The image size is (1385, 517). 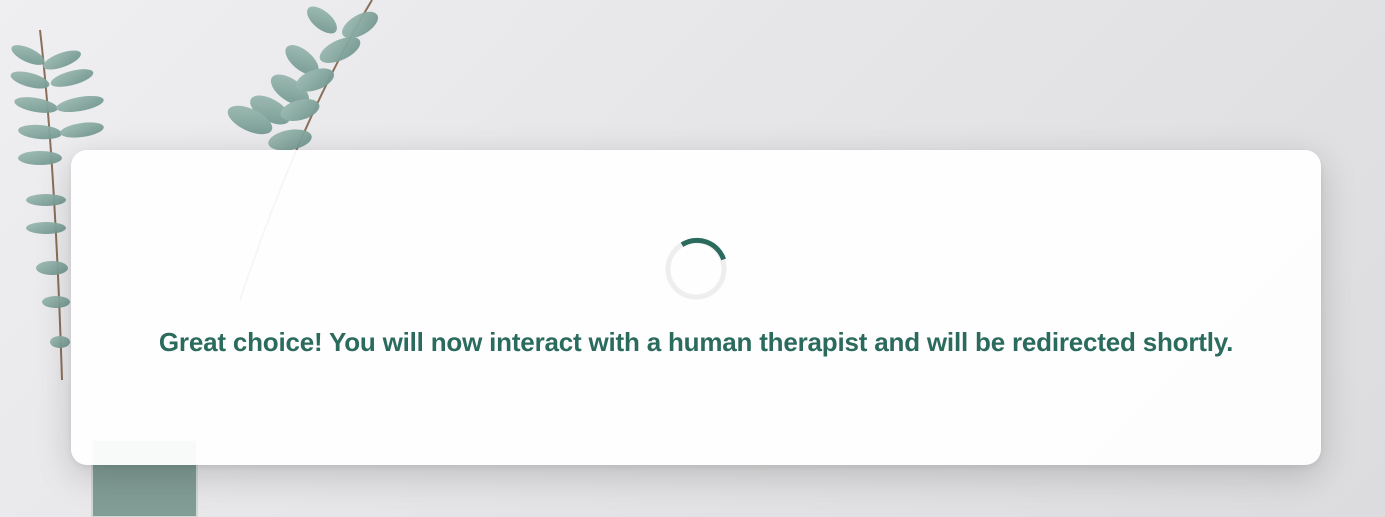 I want to click on loading-spinner-icon, so click(x=696, y=268).